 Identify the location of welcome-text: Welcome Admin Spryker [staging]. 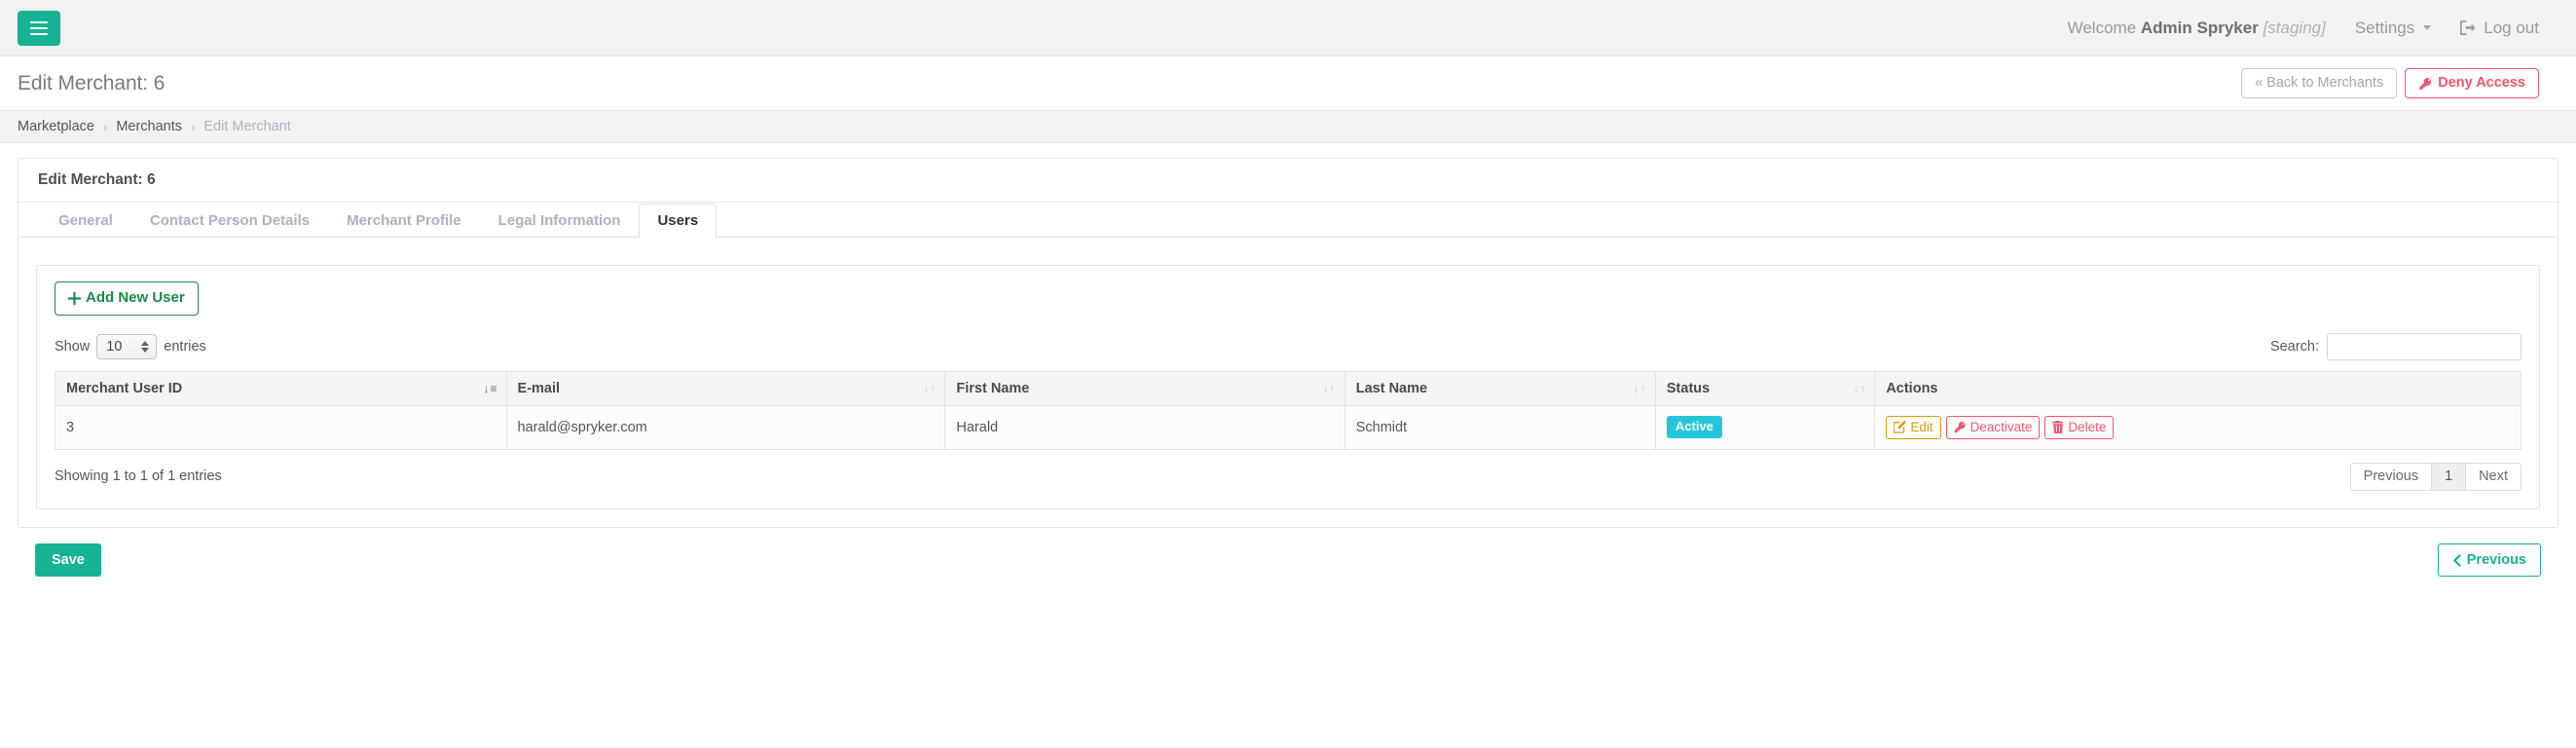
(2197, 29).